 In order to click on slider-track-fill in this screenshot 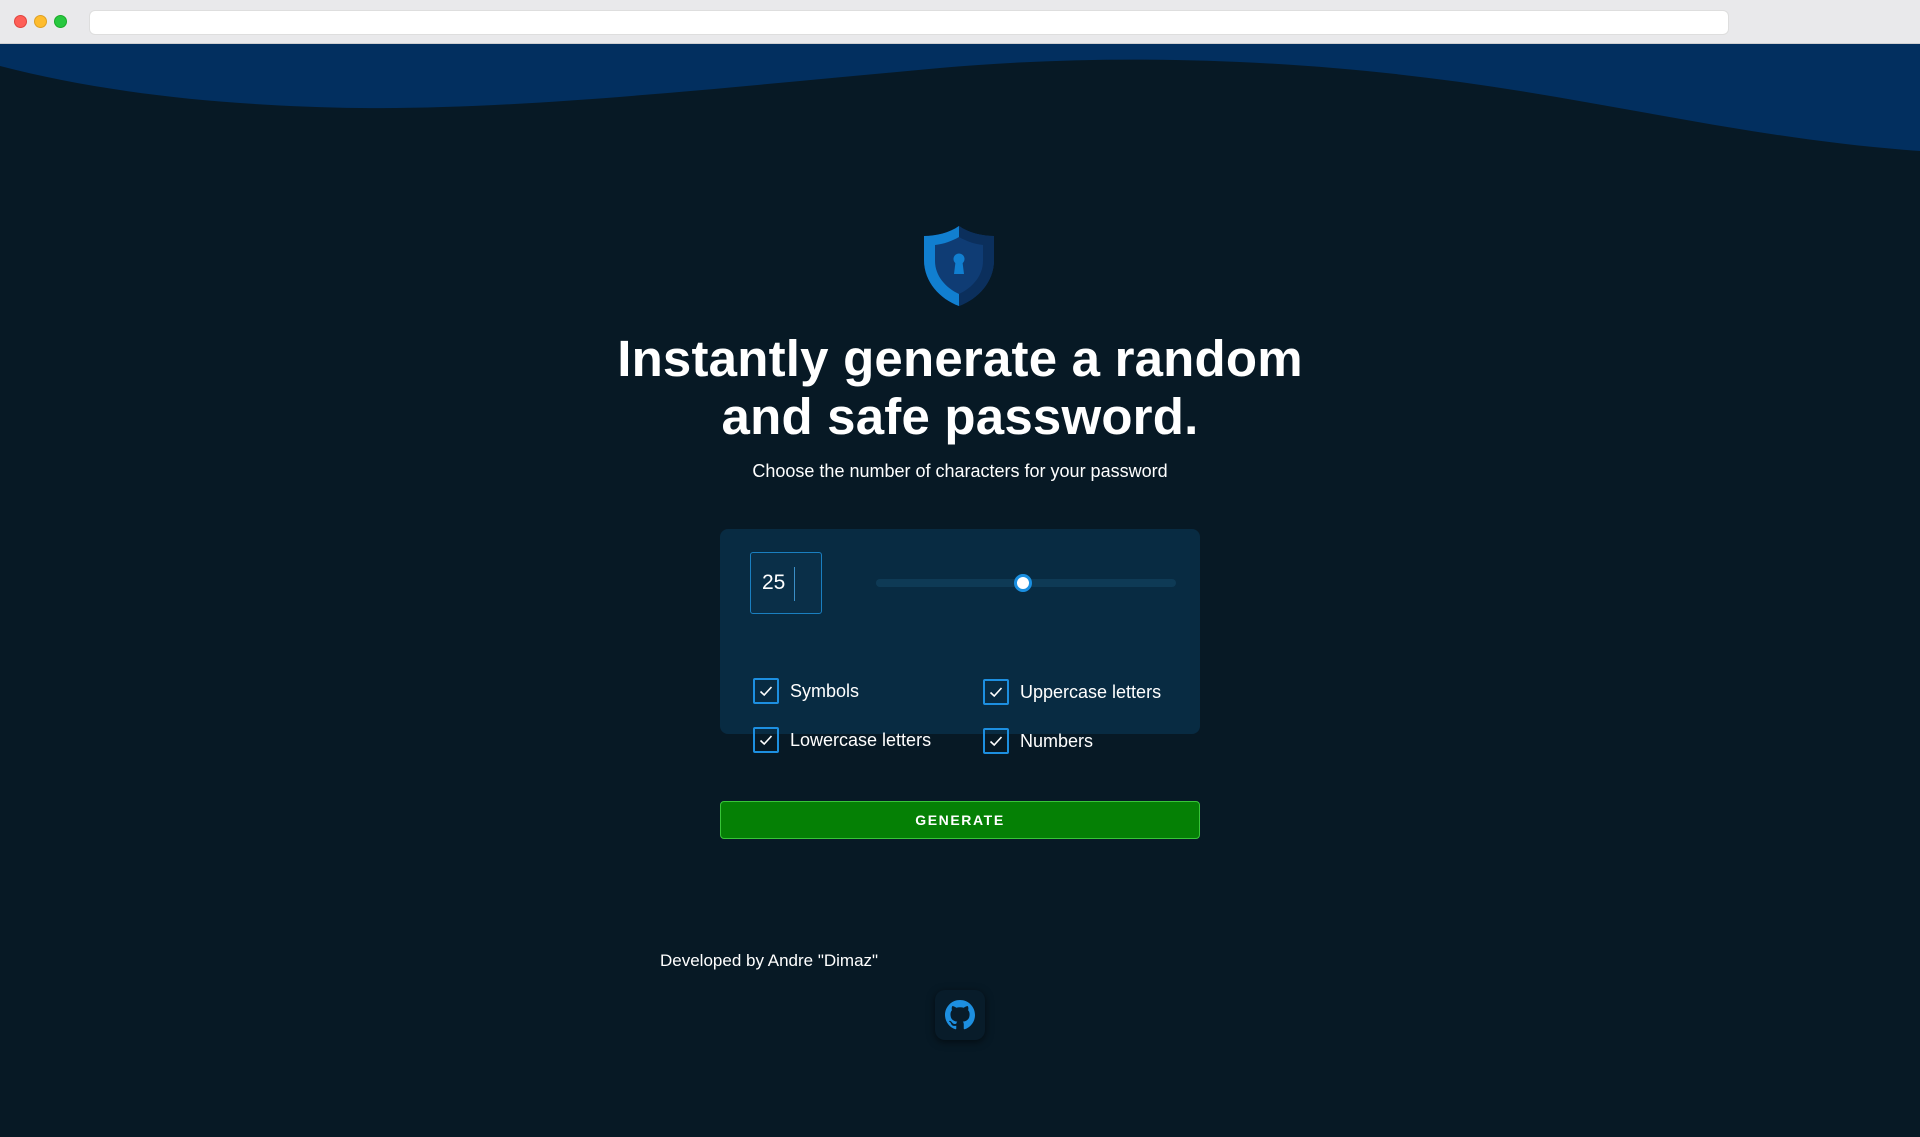, I will do `click(949, 583)`.